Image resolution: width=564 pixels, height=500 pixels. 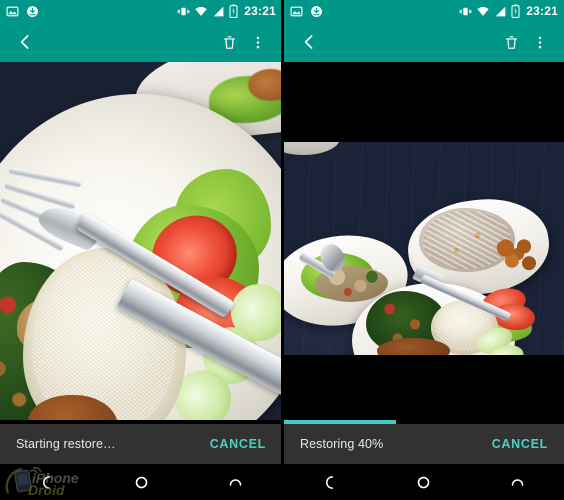 I want to click on fork-tine, so click(x=45, y=177).